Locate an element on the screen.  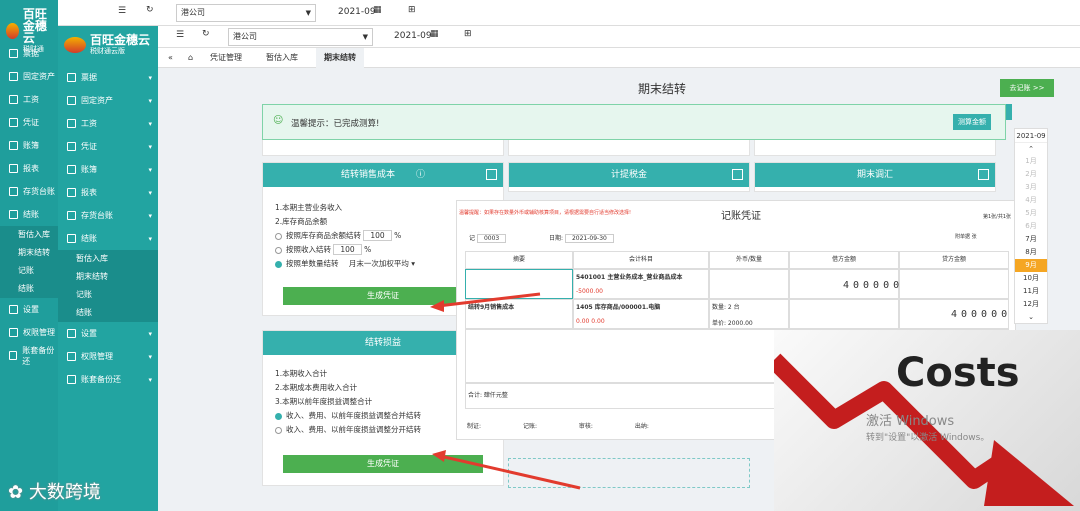
row2-debit is located at coordinates (844, 314).